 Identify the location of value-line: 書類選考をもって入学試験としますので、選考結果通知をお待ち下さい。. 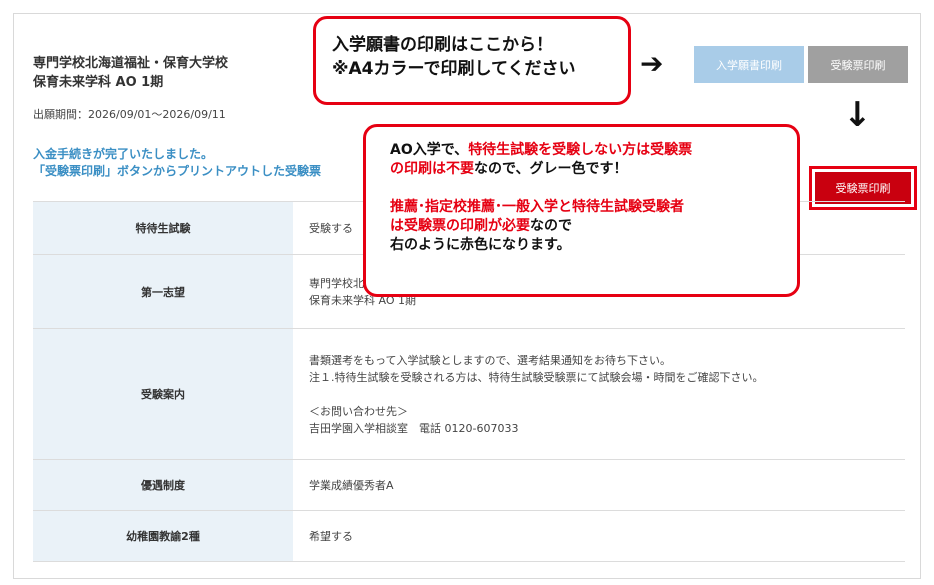
(490, 360).